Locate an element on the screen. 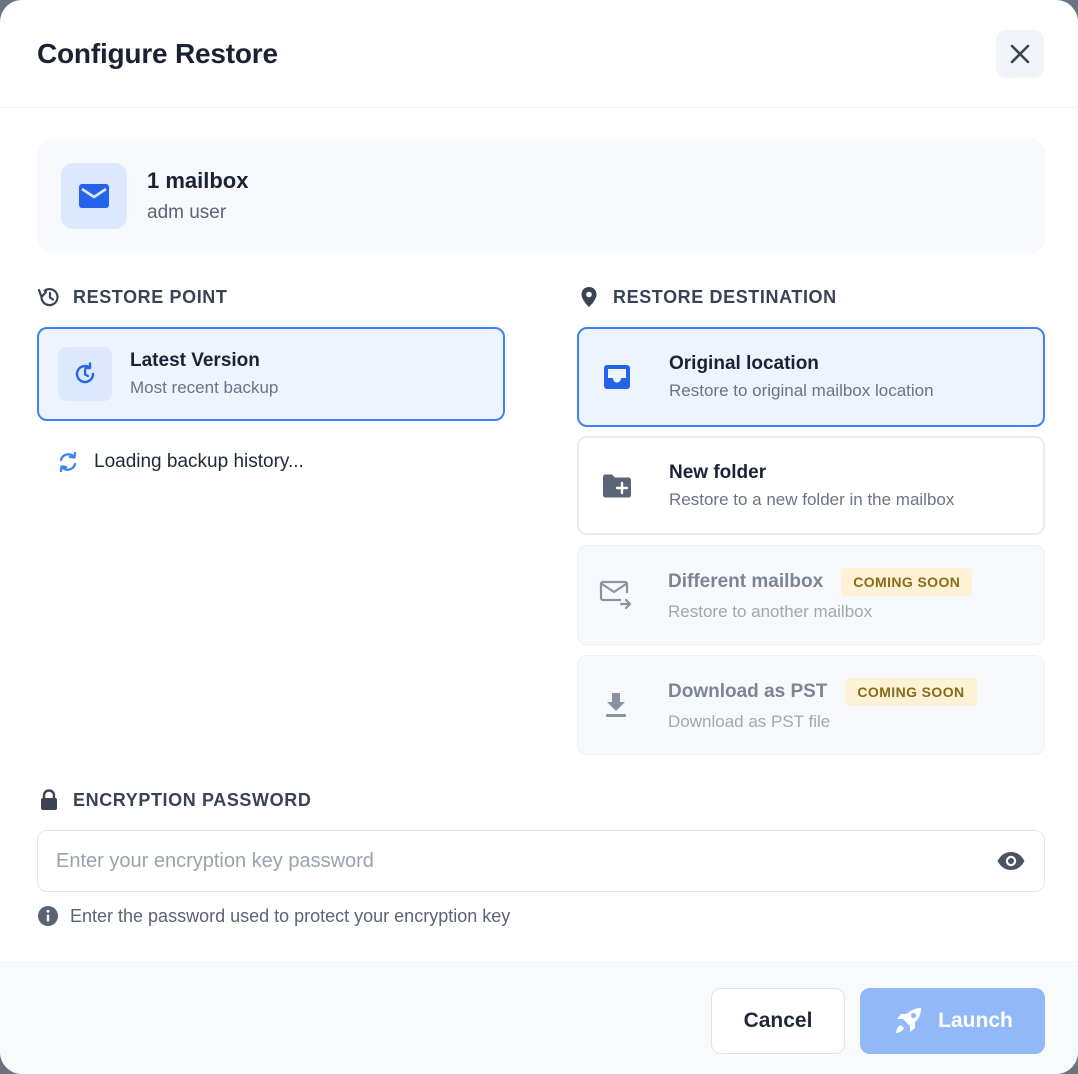 The image size is (1078, 1074). restore-destination-label-text: RESTORE DESTINATION is located at coordinates (725, 296).